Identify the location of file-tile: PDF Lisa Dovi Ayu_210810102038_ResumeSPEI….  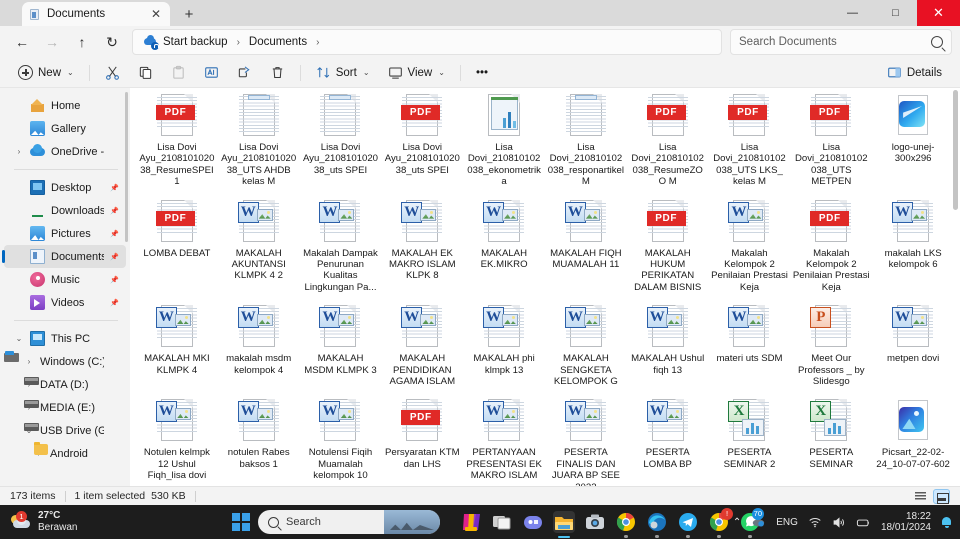
(177, 141).